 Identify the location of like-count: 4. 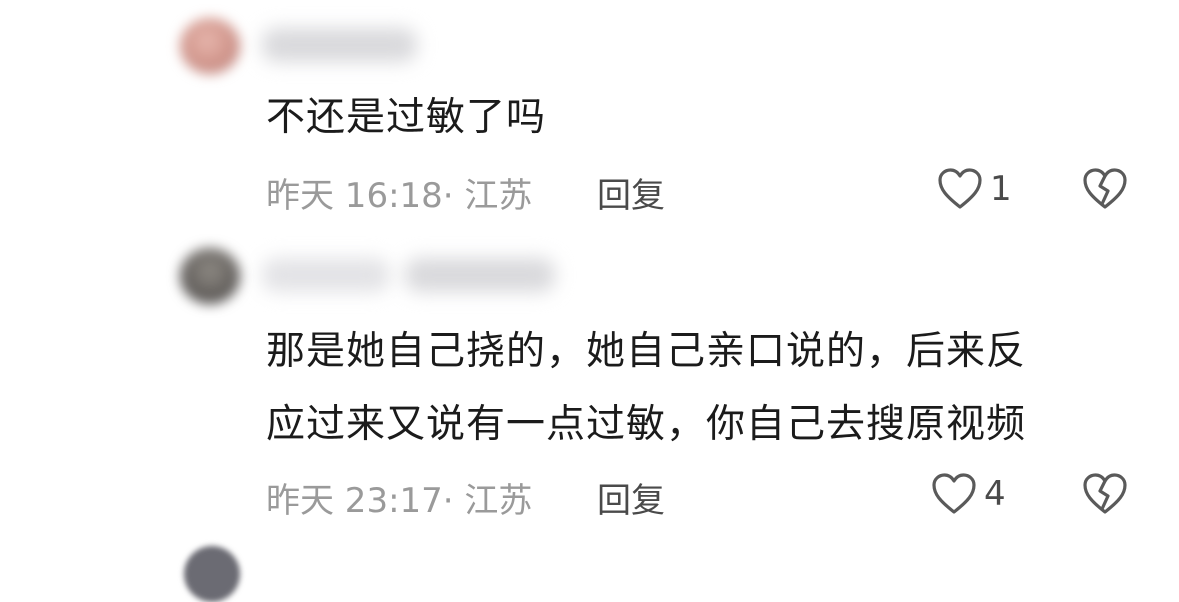
(995, 494).